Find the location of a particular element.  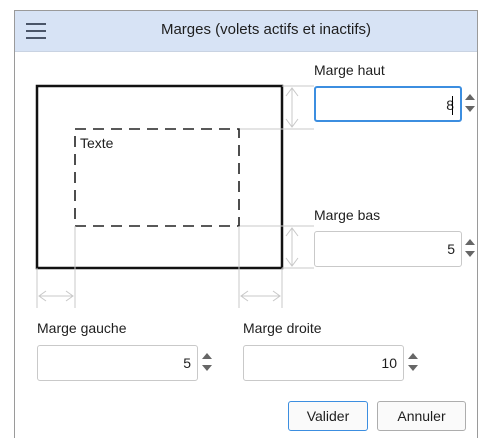

bottom-margin-input is located at coordinates (387, 249).